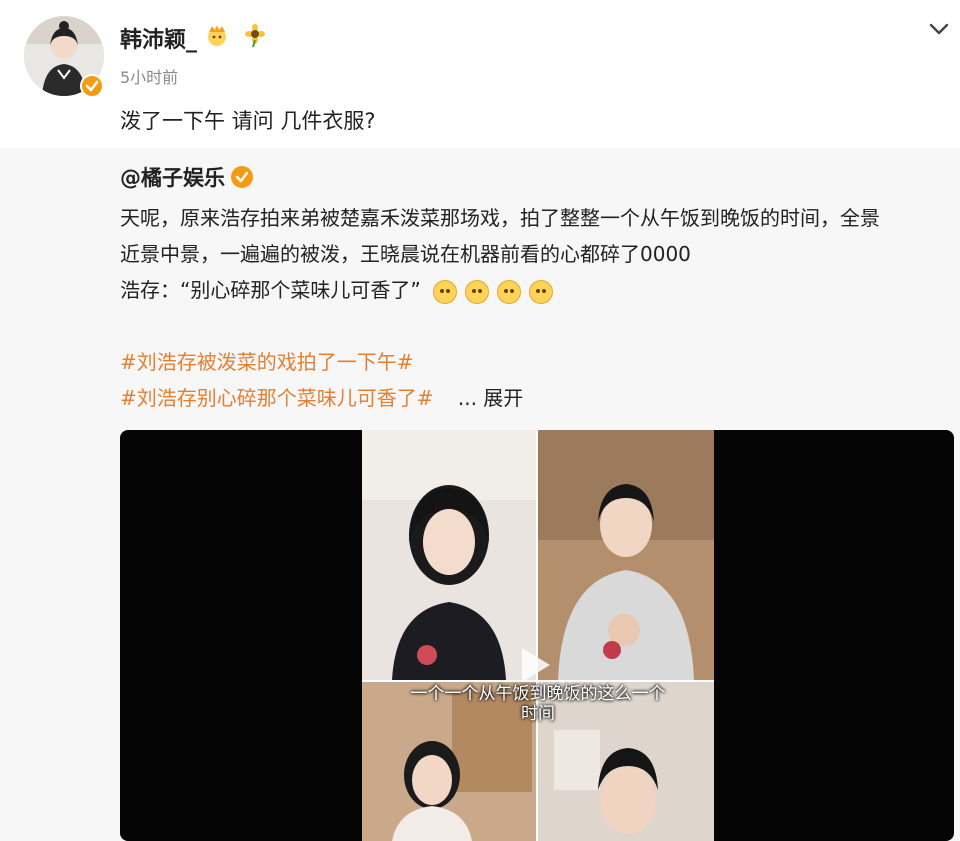  What do you see at coordinates (500, 218) in the screenshot?
I see `repost-body-line: 天呢，原来浩存拍来弟被楚嘉禾泼菜那场戏，拍了整整一个从午饭到晚饭的时间，全景` at bounding box center [500, 218].